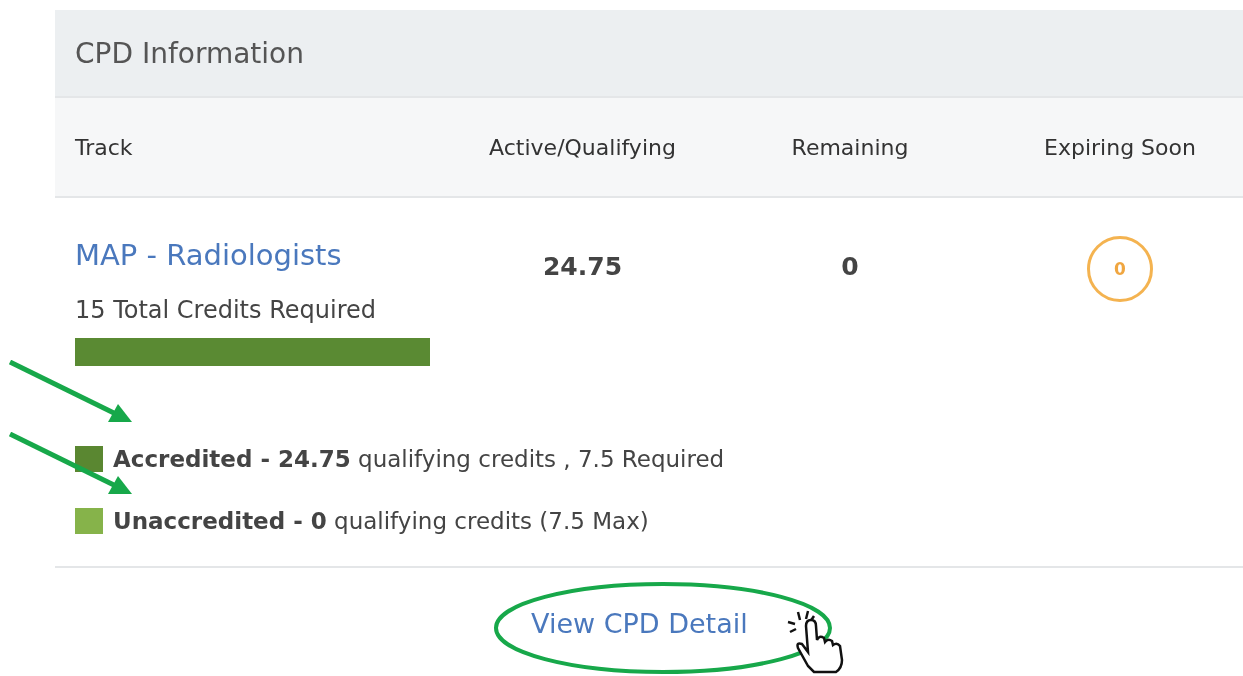 Image resolution: width=1243 pixels, height=676 pixels. Describe the element at coordinates (582, 266) in the screenshot. I see `active-credits: 24.75` at that location.